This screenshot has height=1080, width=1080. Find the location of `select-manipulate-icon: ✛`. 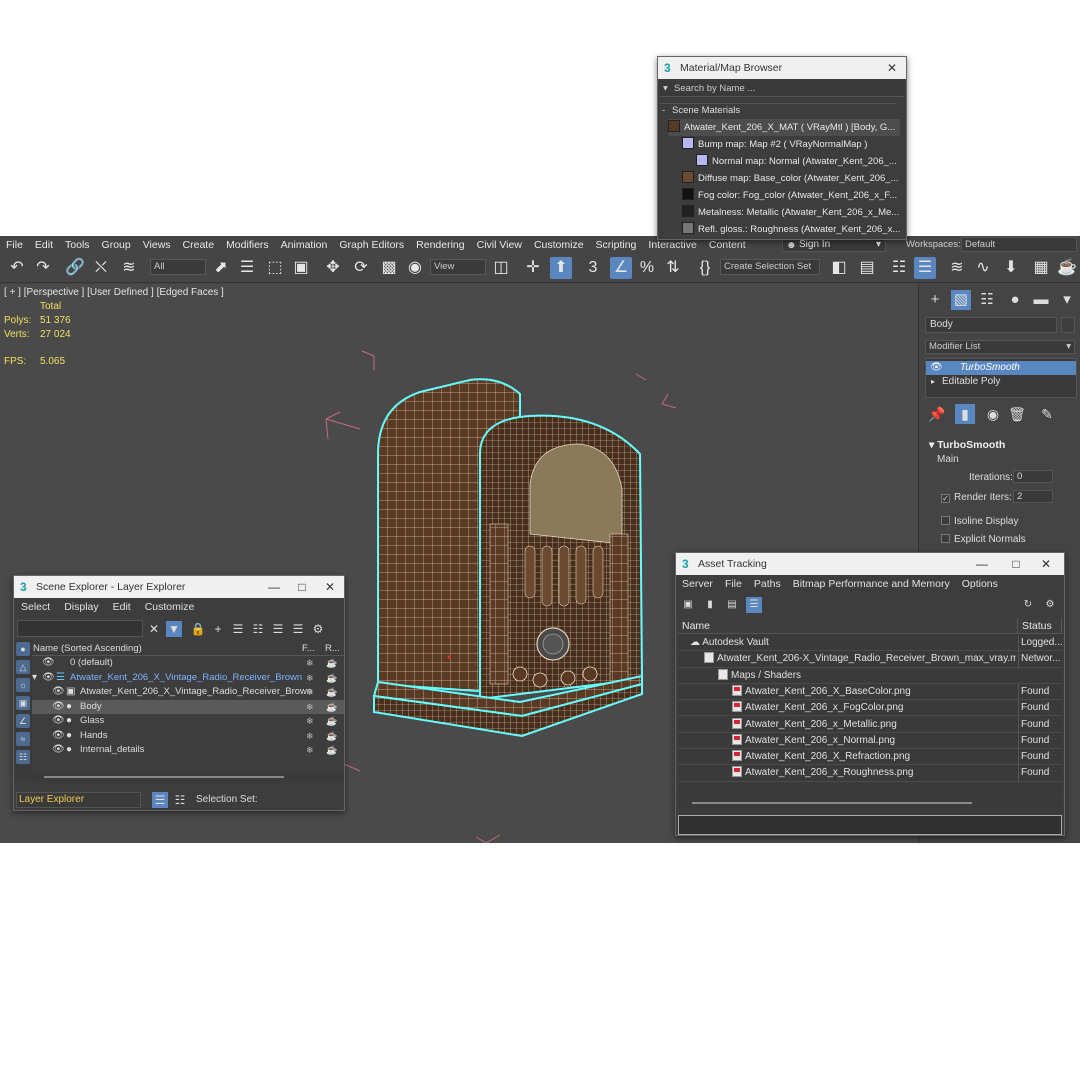

select-manipulate-icon: ✛ is located at coordinates (533, 268).